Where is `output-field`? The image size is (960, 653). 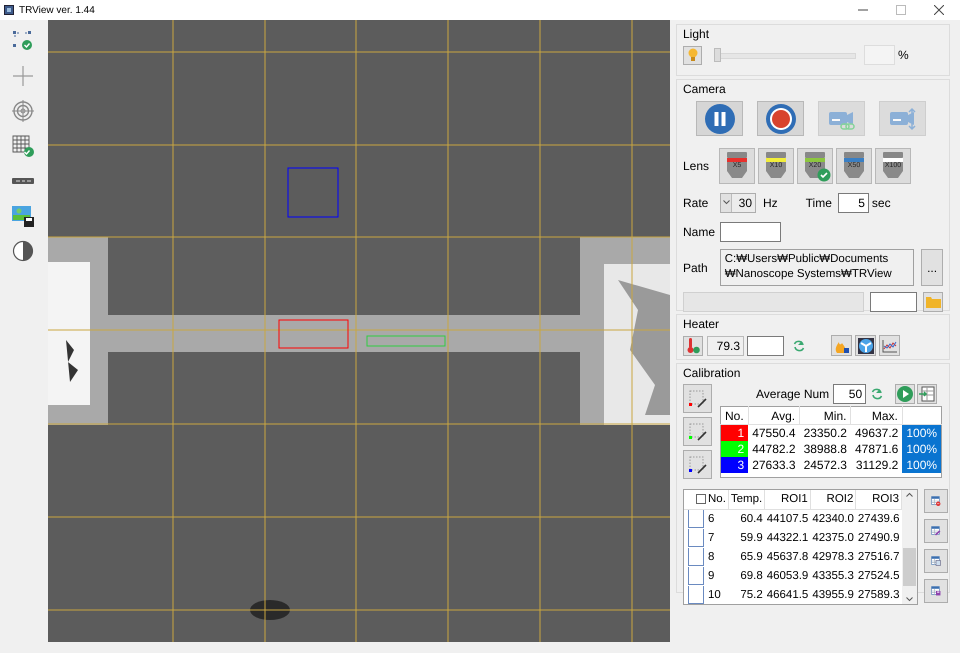
output-field is located at coordinates (894, 302).